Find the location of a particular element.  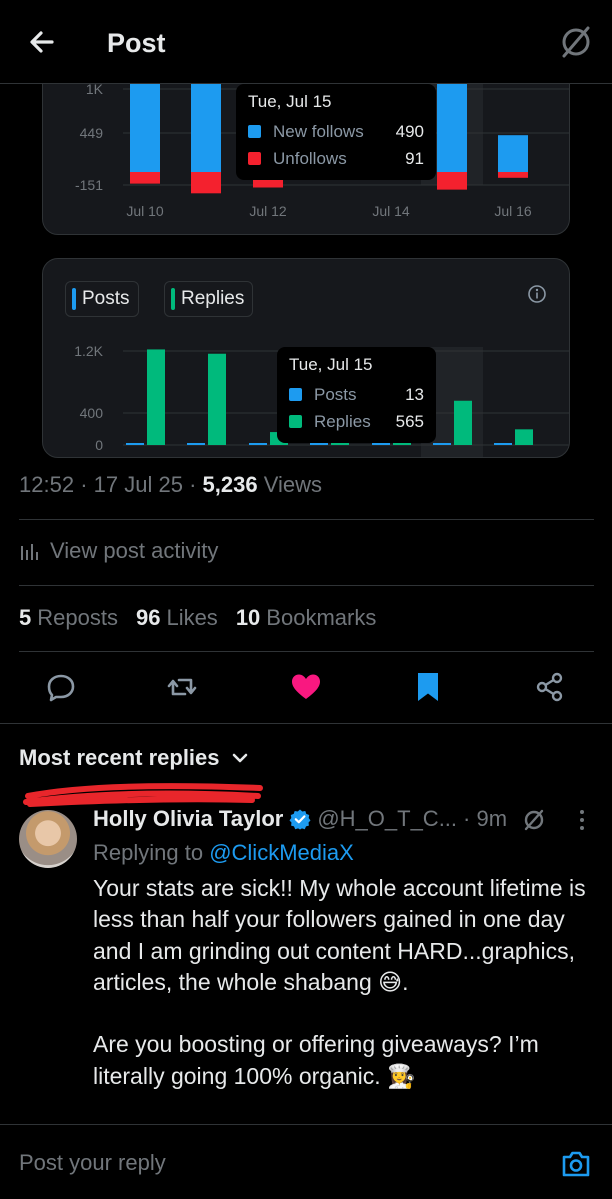

action-bar is located at coordinates (306, 687).